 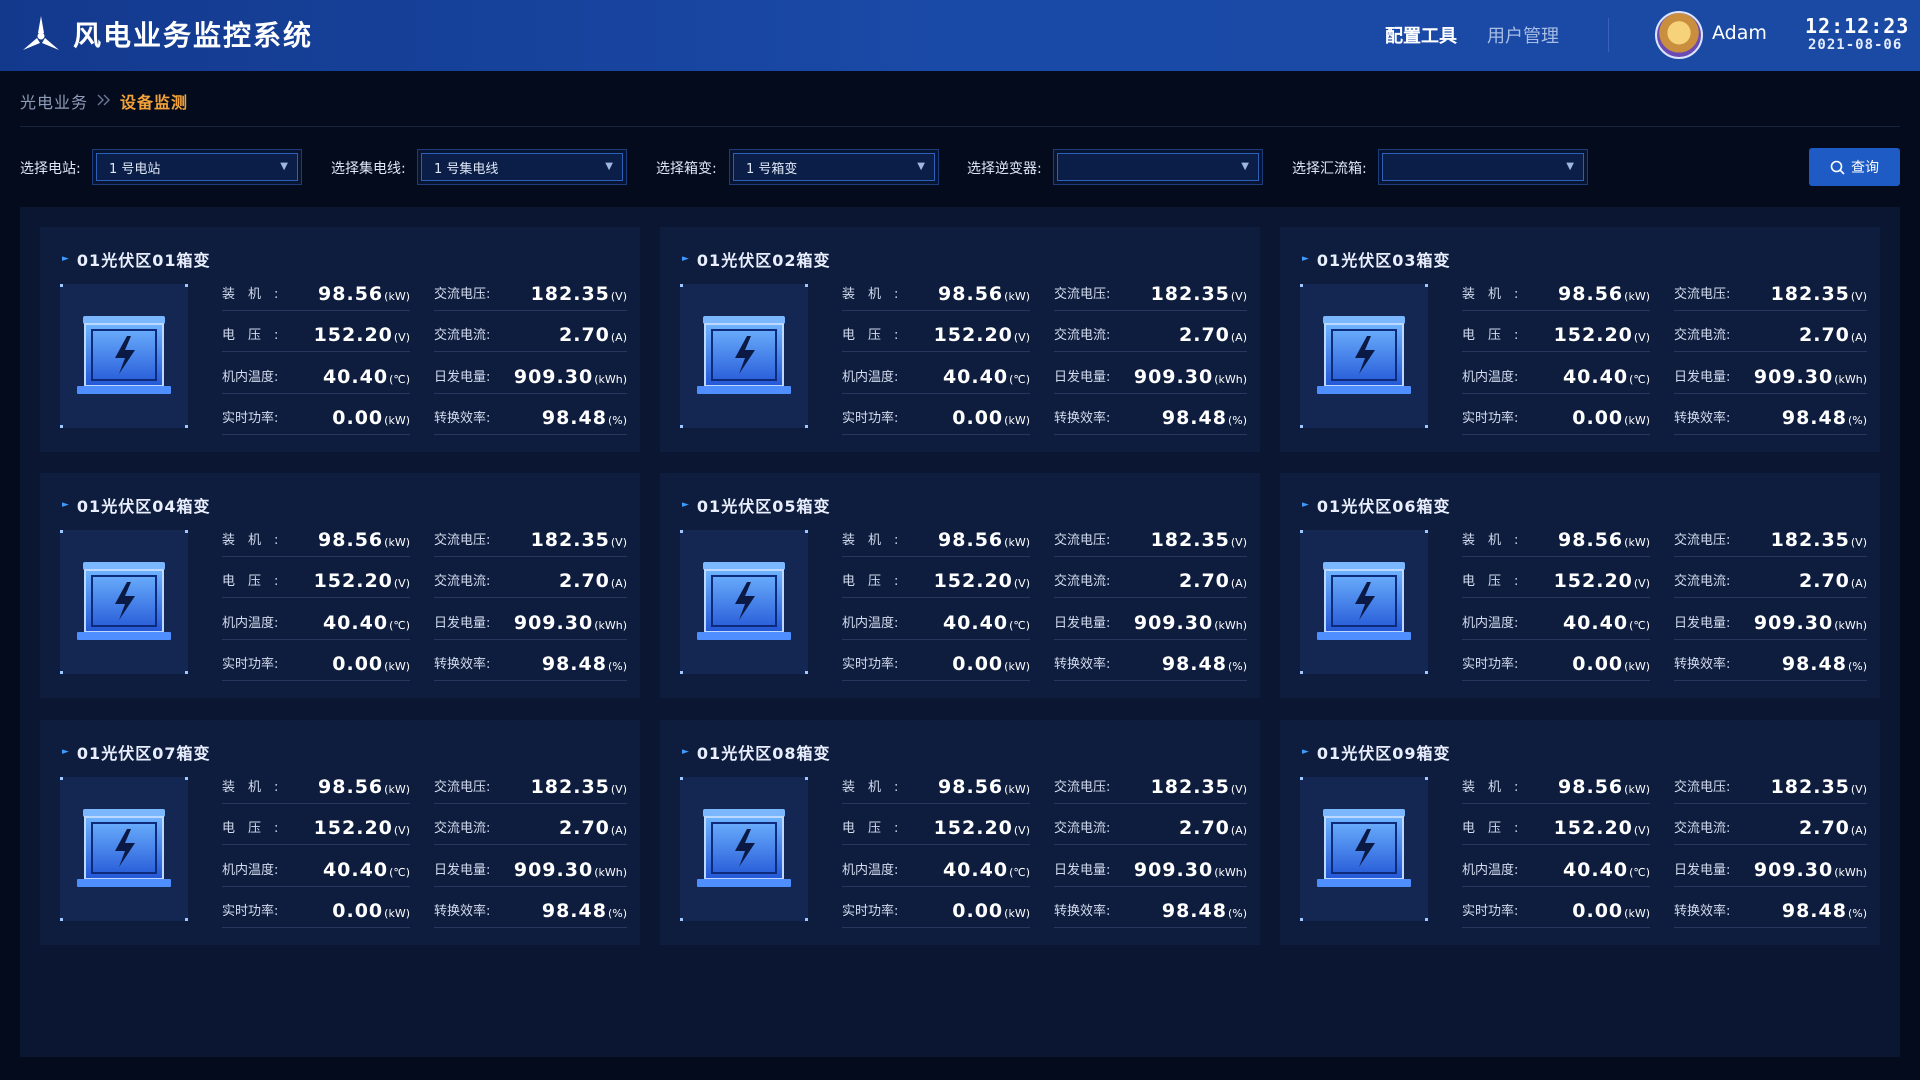 What do you see at coordinates (65, 505) in the screenshot?
I see `triangle-right-icon: ►` at bounding box center [65, 505].